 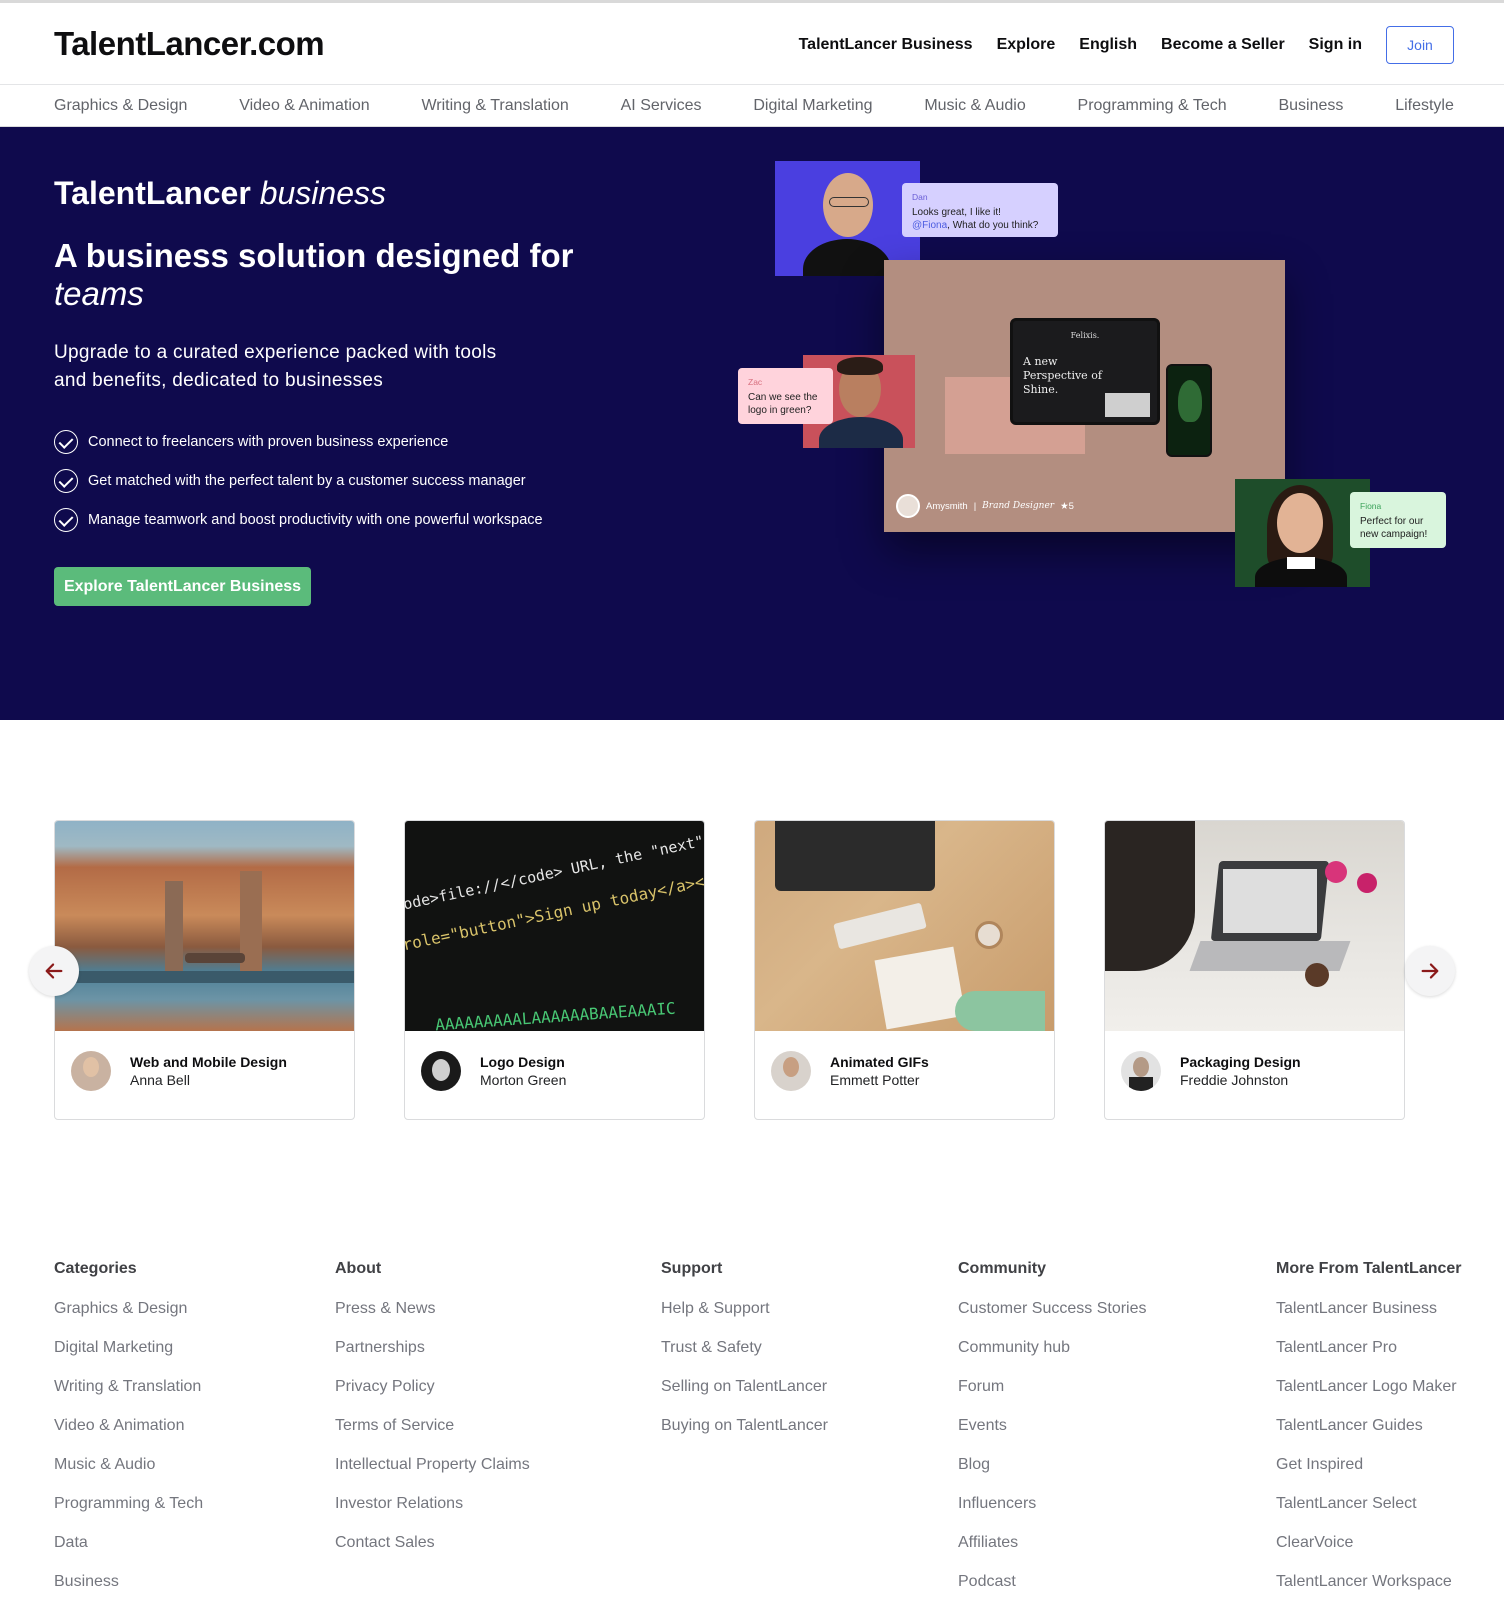 What do you see at coordinates (1085, 335) in the screenshot?
I see `tablet-brand: Felixis.` at bounding box center [1085, 335].